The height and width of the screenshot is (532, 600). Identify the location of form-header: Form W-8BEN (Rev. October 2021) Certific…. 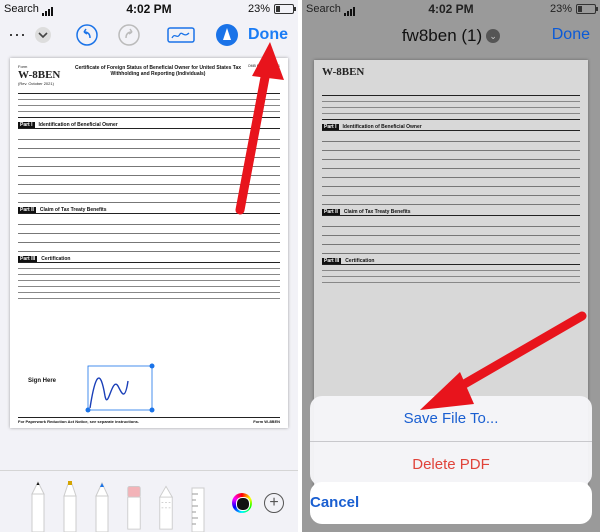
(149, 79).